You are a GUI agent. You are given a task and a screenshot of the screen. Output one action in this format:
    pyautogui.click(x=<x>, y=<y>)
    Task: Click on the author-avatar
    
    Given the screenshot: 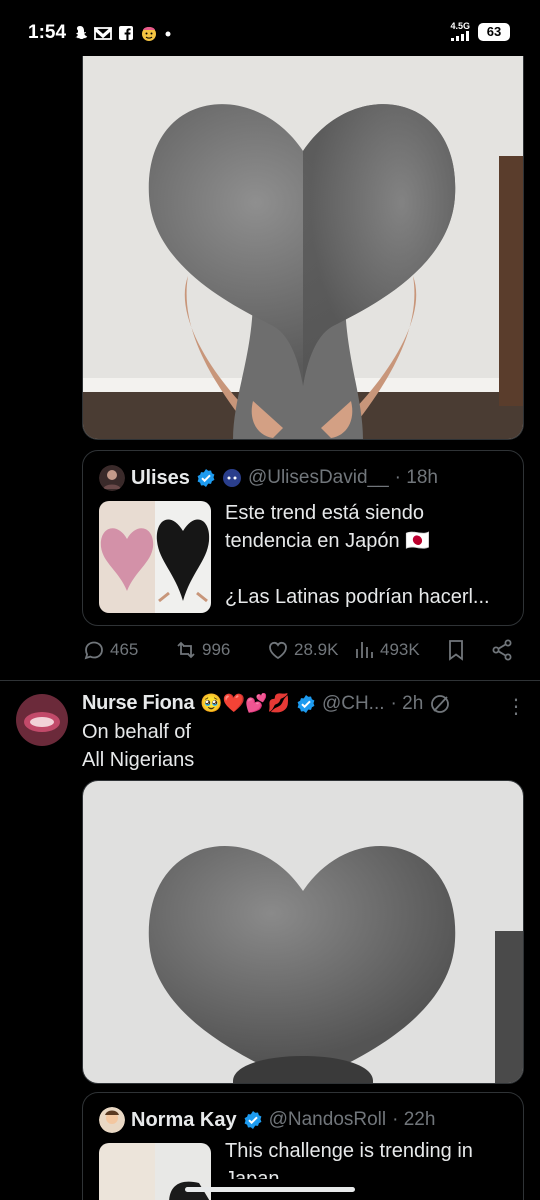 What is the action you would take?
    pyautogui.click(x=42, y=720)
    